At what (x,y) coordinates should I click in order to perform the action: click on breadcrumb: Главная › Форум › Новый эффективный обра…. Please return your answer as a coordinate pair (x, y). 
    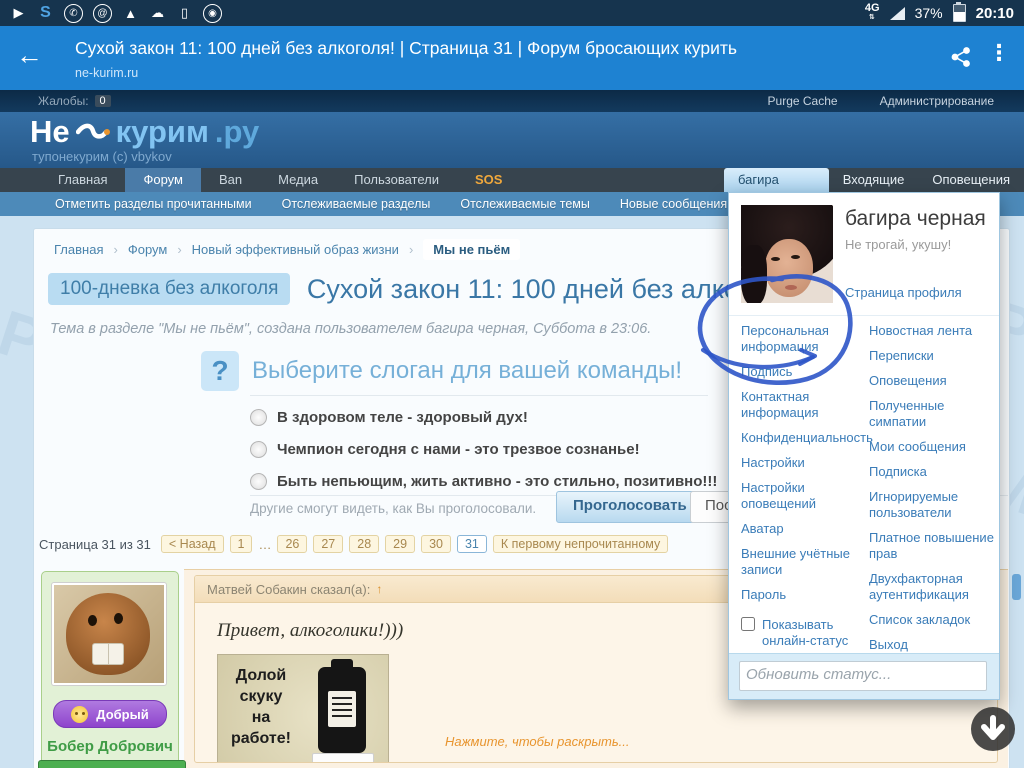
    Looking at the image, I should click on (287, 249).